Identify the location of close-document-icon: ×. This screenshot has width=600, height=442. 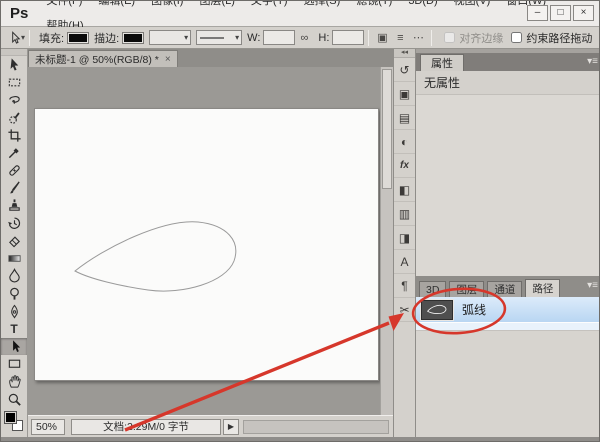
(168, 59).